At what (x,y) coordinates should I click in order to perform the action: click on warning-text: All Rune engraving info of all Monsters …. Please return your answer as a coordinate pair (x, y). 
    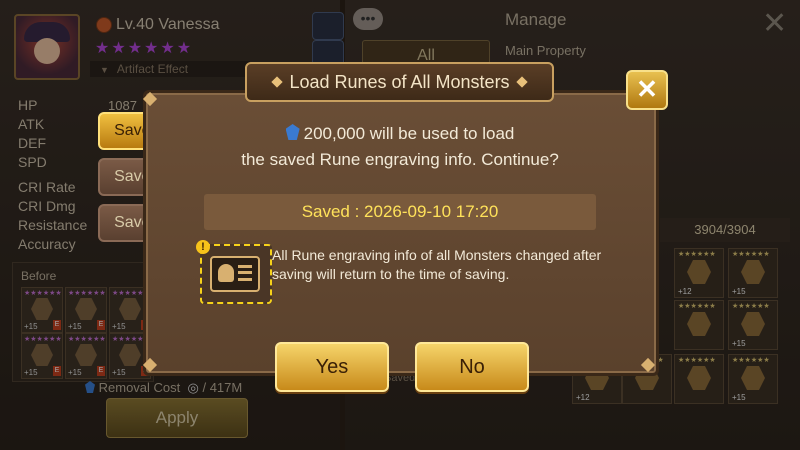
    Looking at the image, I should click on (437, 264).